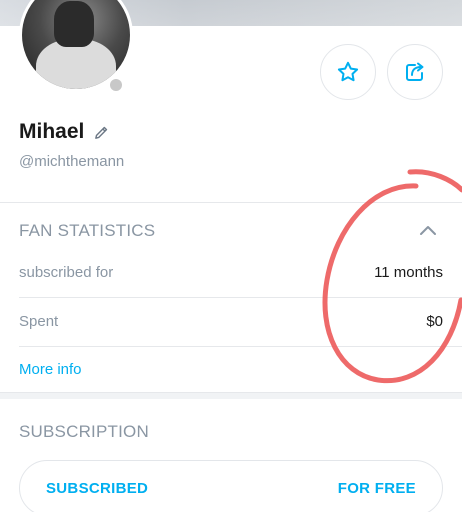 The image size is (462, 512). What do you see at coordinates (39, 321) in the screenshot?
I see `stat-label: Spent` at bounding box center [39, 321].